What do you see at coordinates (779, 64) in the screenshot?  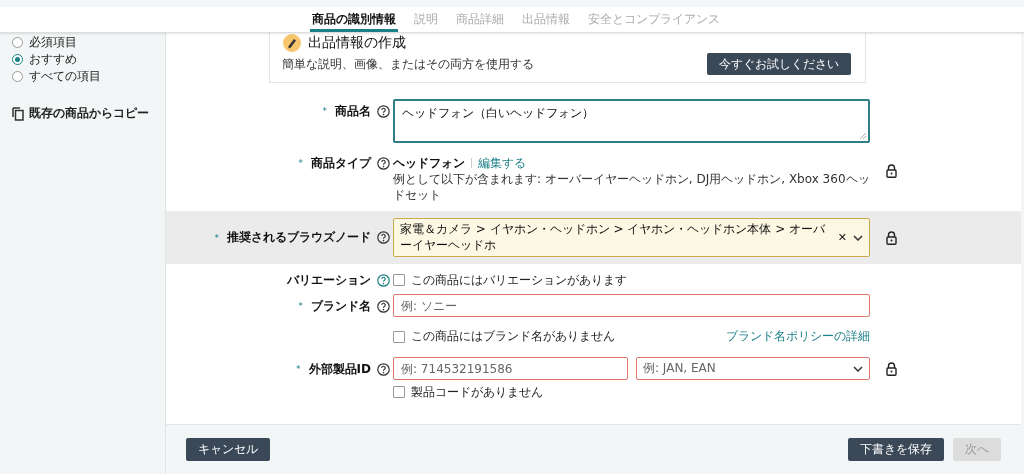 I see `try-now-button: 今すぐお試しください` at bounding box center [779, 64].